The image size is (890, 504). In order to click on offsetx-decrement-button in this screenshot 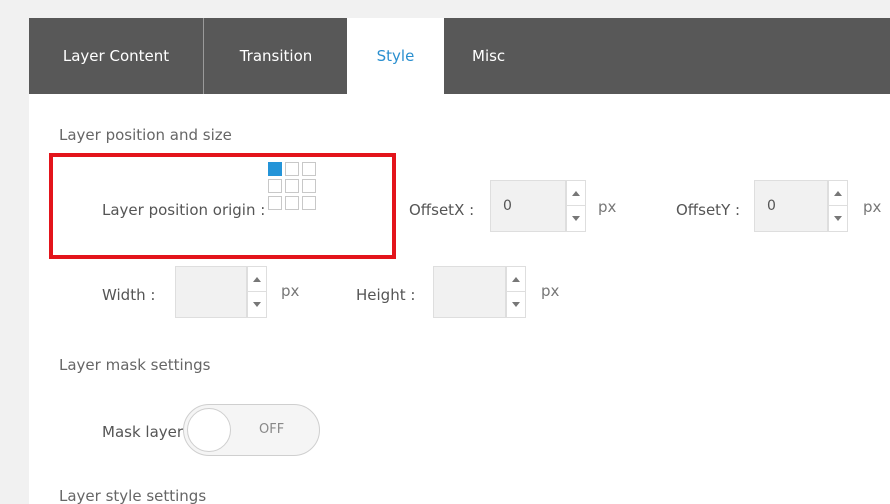, I will do `click(576, 218)`.